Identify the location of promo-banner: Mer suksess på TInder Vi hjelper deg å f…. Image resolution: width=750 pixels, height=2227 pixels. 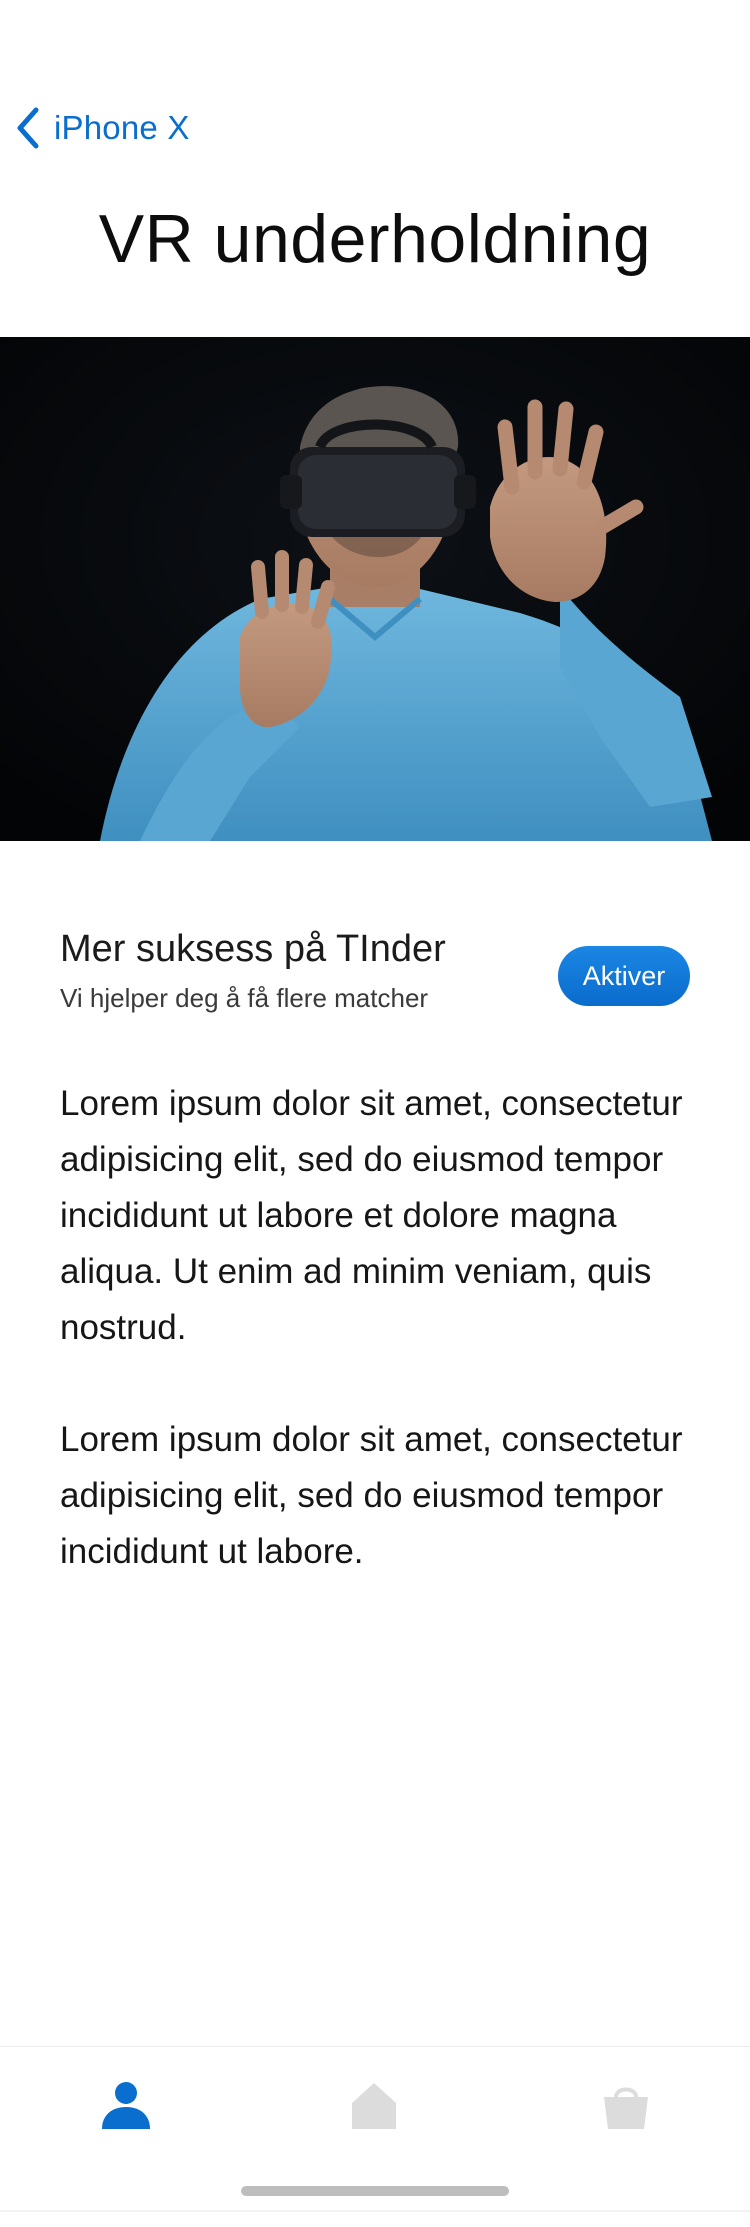
(375, 970).